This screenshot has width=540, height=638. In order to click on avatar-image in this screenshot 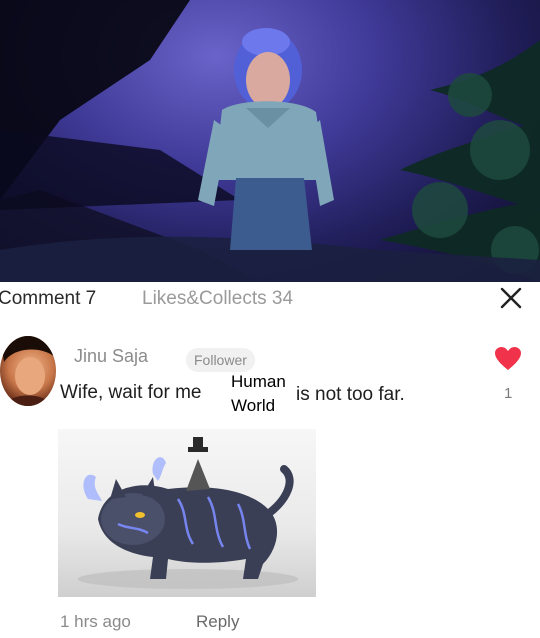, I will do `click(28, 371)`.